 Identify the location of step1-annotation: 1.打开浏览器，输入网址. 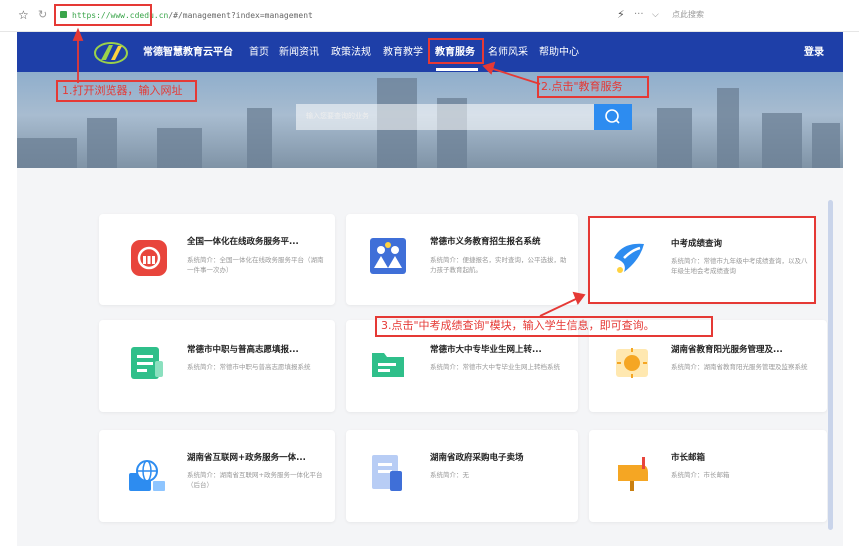
(122, 90).